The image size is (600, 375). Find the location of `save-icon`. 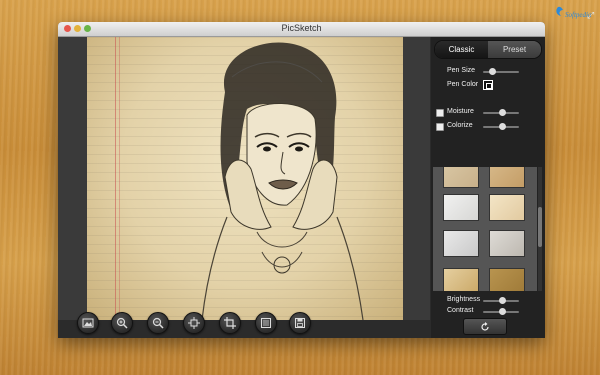

save-icon is located at coordinates (300, 323).